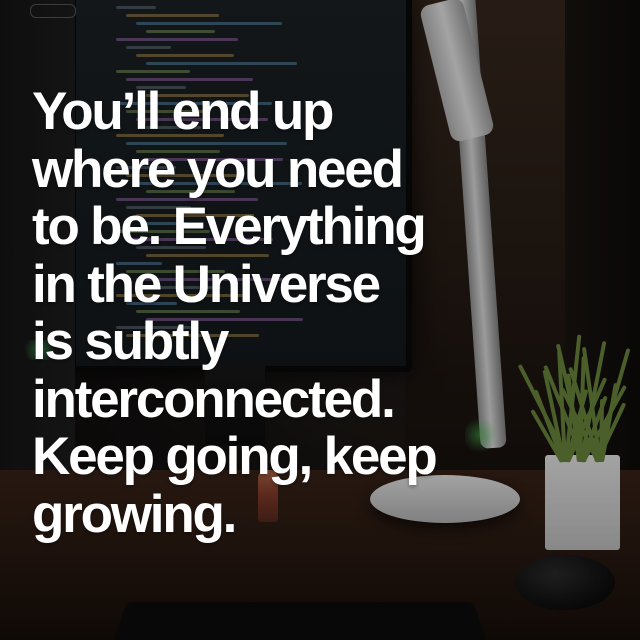  Describe the element at coordinates (206, 284) in the screenshot. I see `quote-line: in the Universe` at that location.